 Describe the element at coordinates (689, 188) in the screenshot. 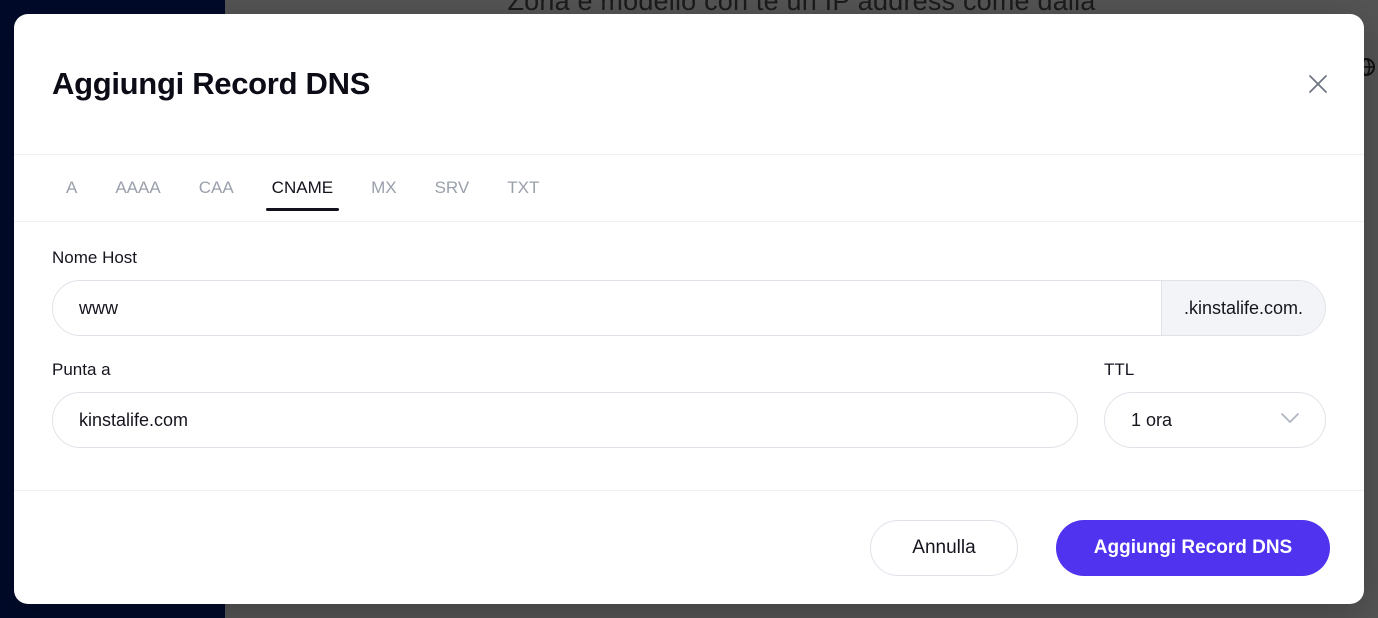

I see `record-type-tabs: A AAAA CAA CNAME MX SRV TXT` at that location.